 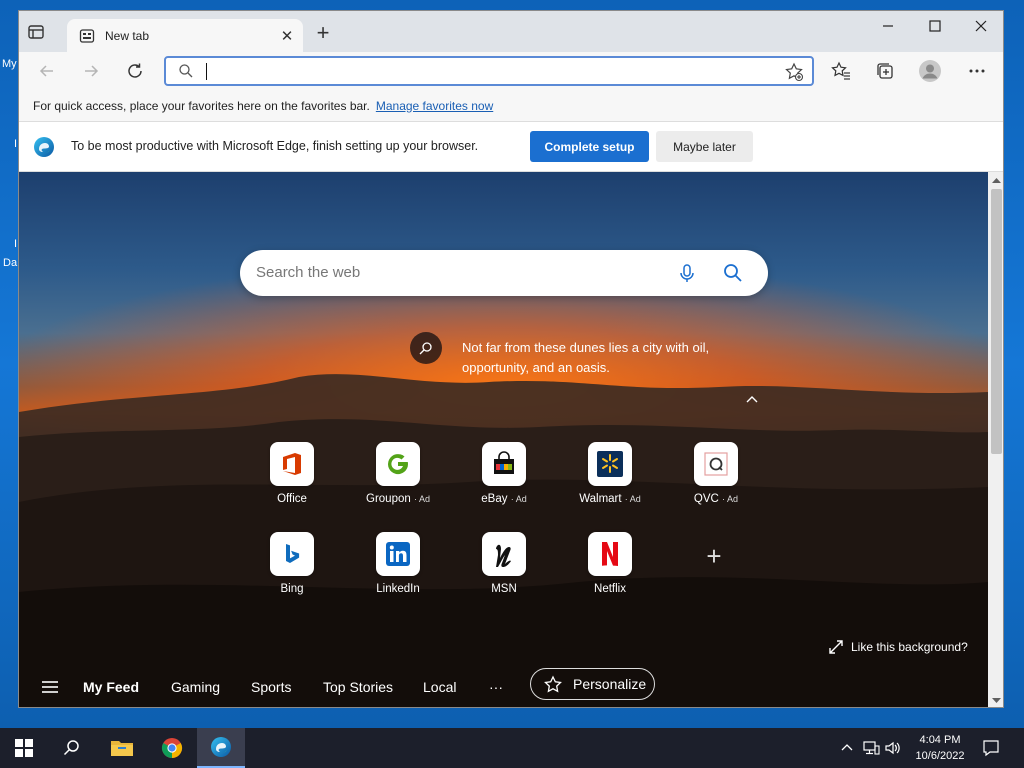 What do you see at coordinates (111, 687) in the screenshot?
I see `feed-tab-my-feed: My Feed` at bounding box center [111, 687].